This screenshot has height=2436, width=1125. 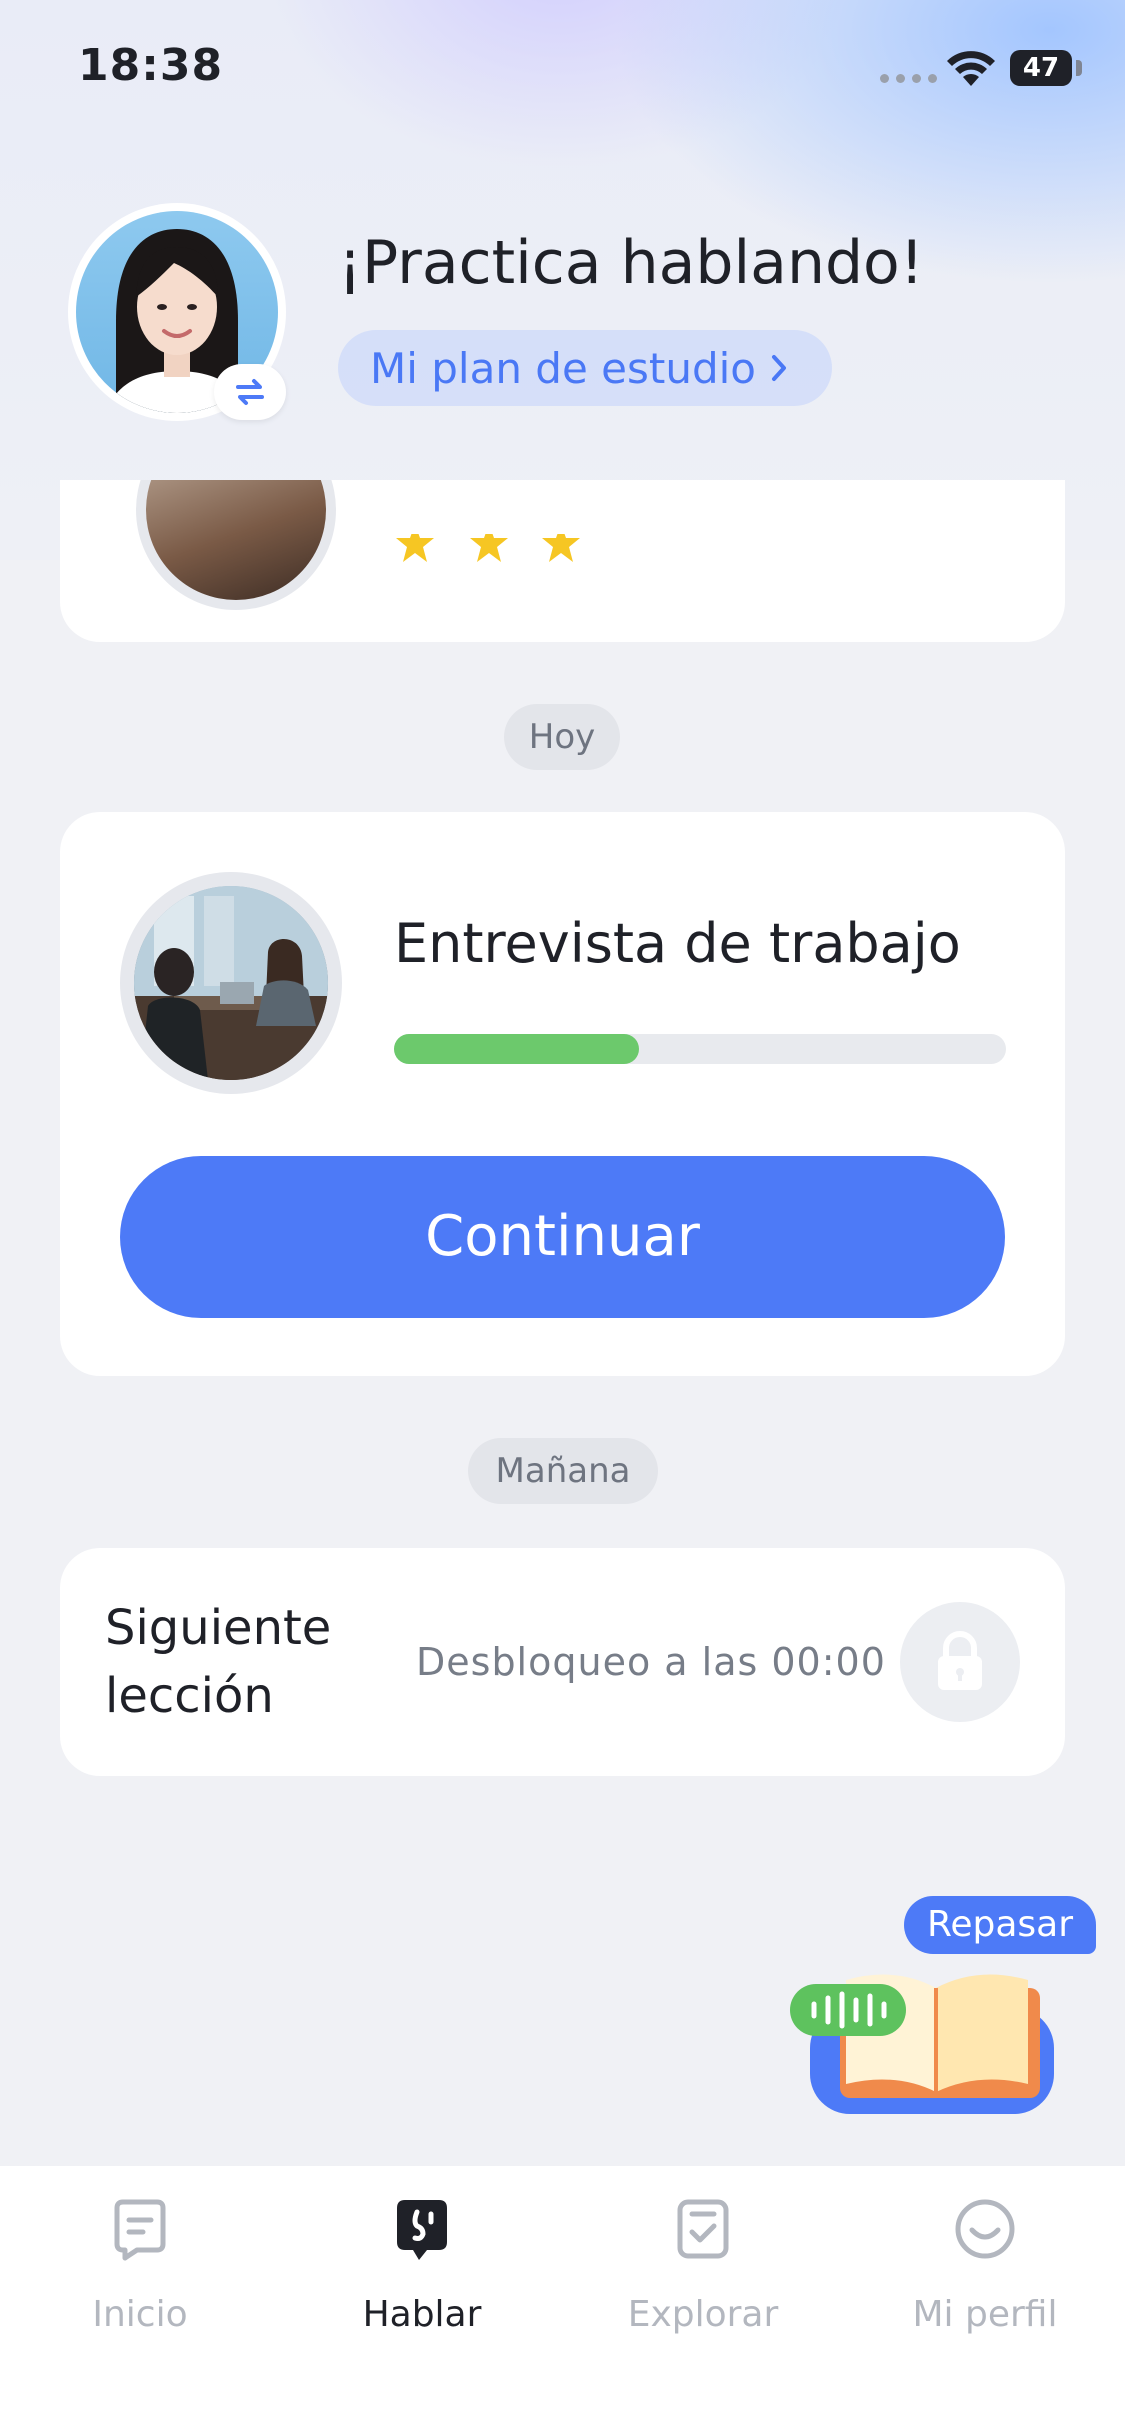 What do you see at coordinates (631, 263) in the screenshot?
I see `page-title: ¡Practica hablando!` at bounding box center [631, 263].